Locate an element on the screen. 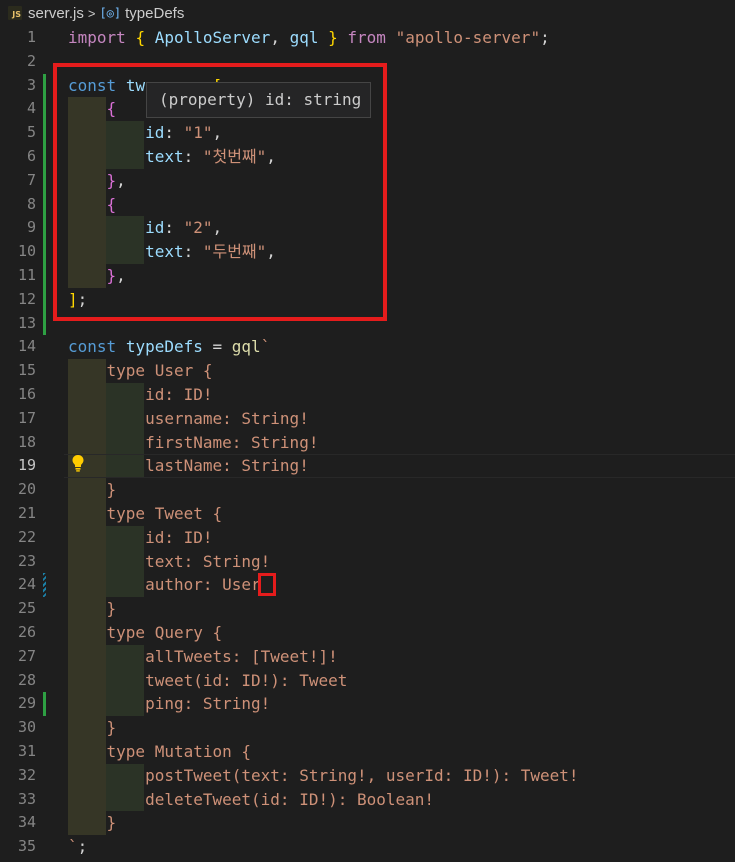 This screenshot has height=862, width=735. line-number: 5 is located at coordinates (31, 132).